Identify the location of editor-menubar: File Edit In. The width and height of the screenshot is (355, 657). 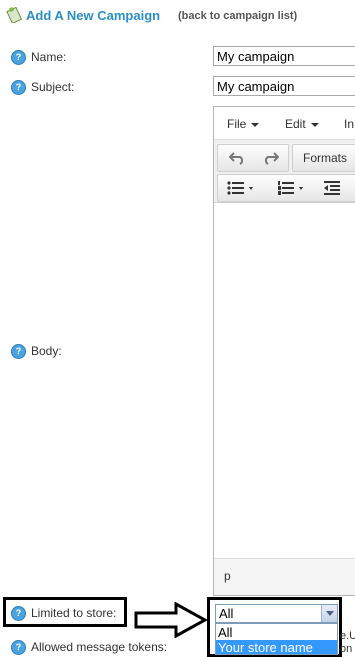
(284, 123).